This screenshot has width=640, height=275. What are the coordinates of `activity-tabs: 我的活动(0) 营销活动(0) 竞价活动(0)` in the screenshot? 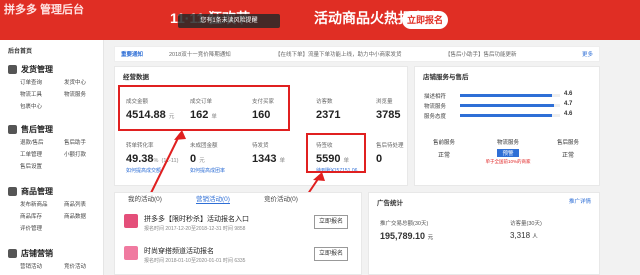 It's located at (237, 200).